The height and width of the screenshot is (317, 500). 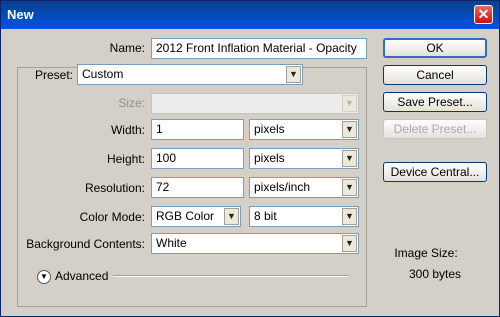 I want to click on resolution-unit-value: pixels/inch, so click(x=282, y=187).